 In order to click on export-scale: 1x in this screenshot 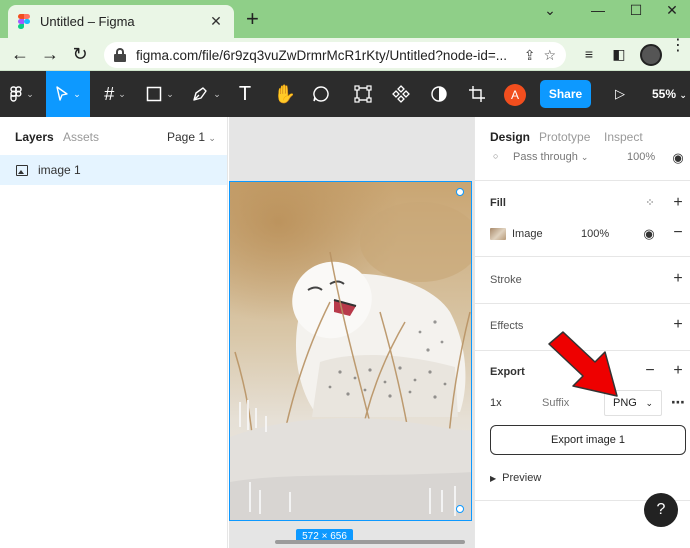, I will do `click(496, 403)`.